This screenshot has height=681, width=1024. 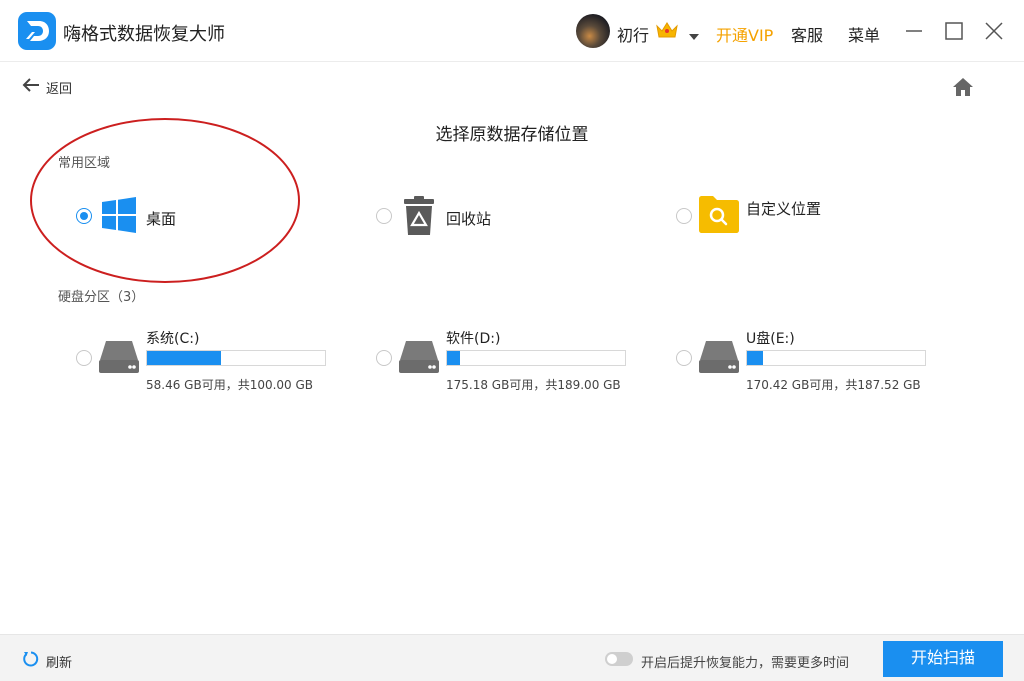 What do you see at coordinates (963, 89) in the screenshot?
I see `home-icon` at bounding box center [963, 89].